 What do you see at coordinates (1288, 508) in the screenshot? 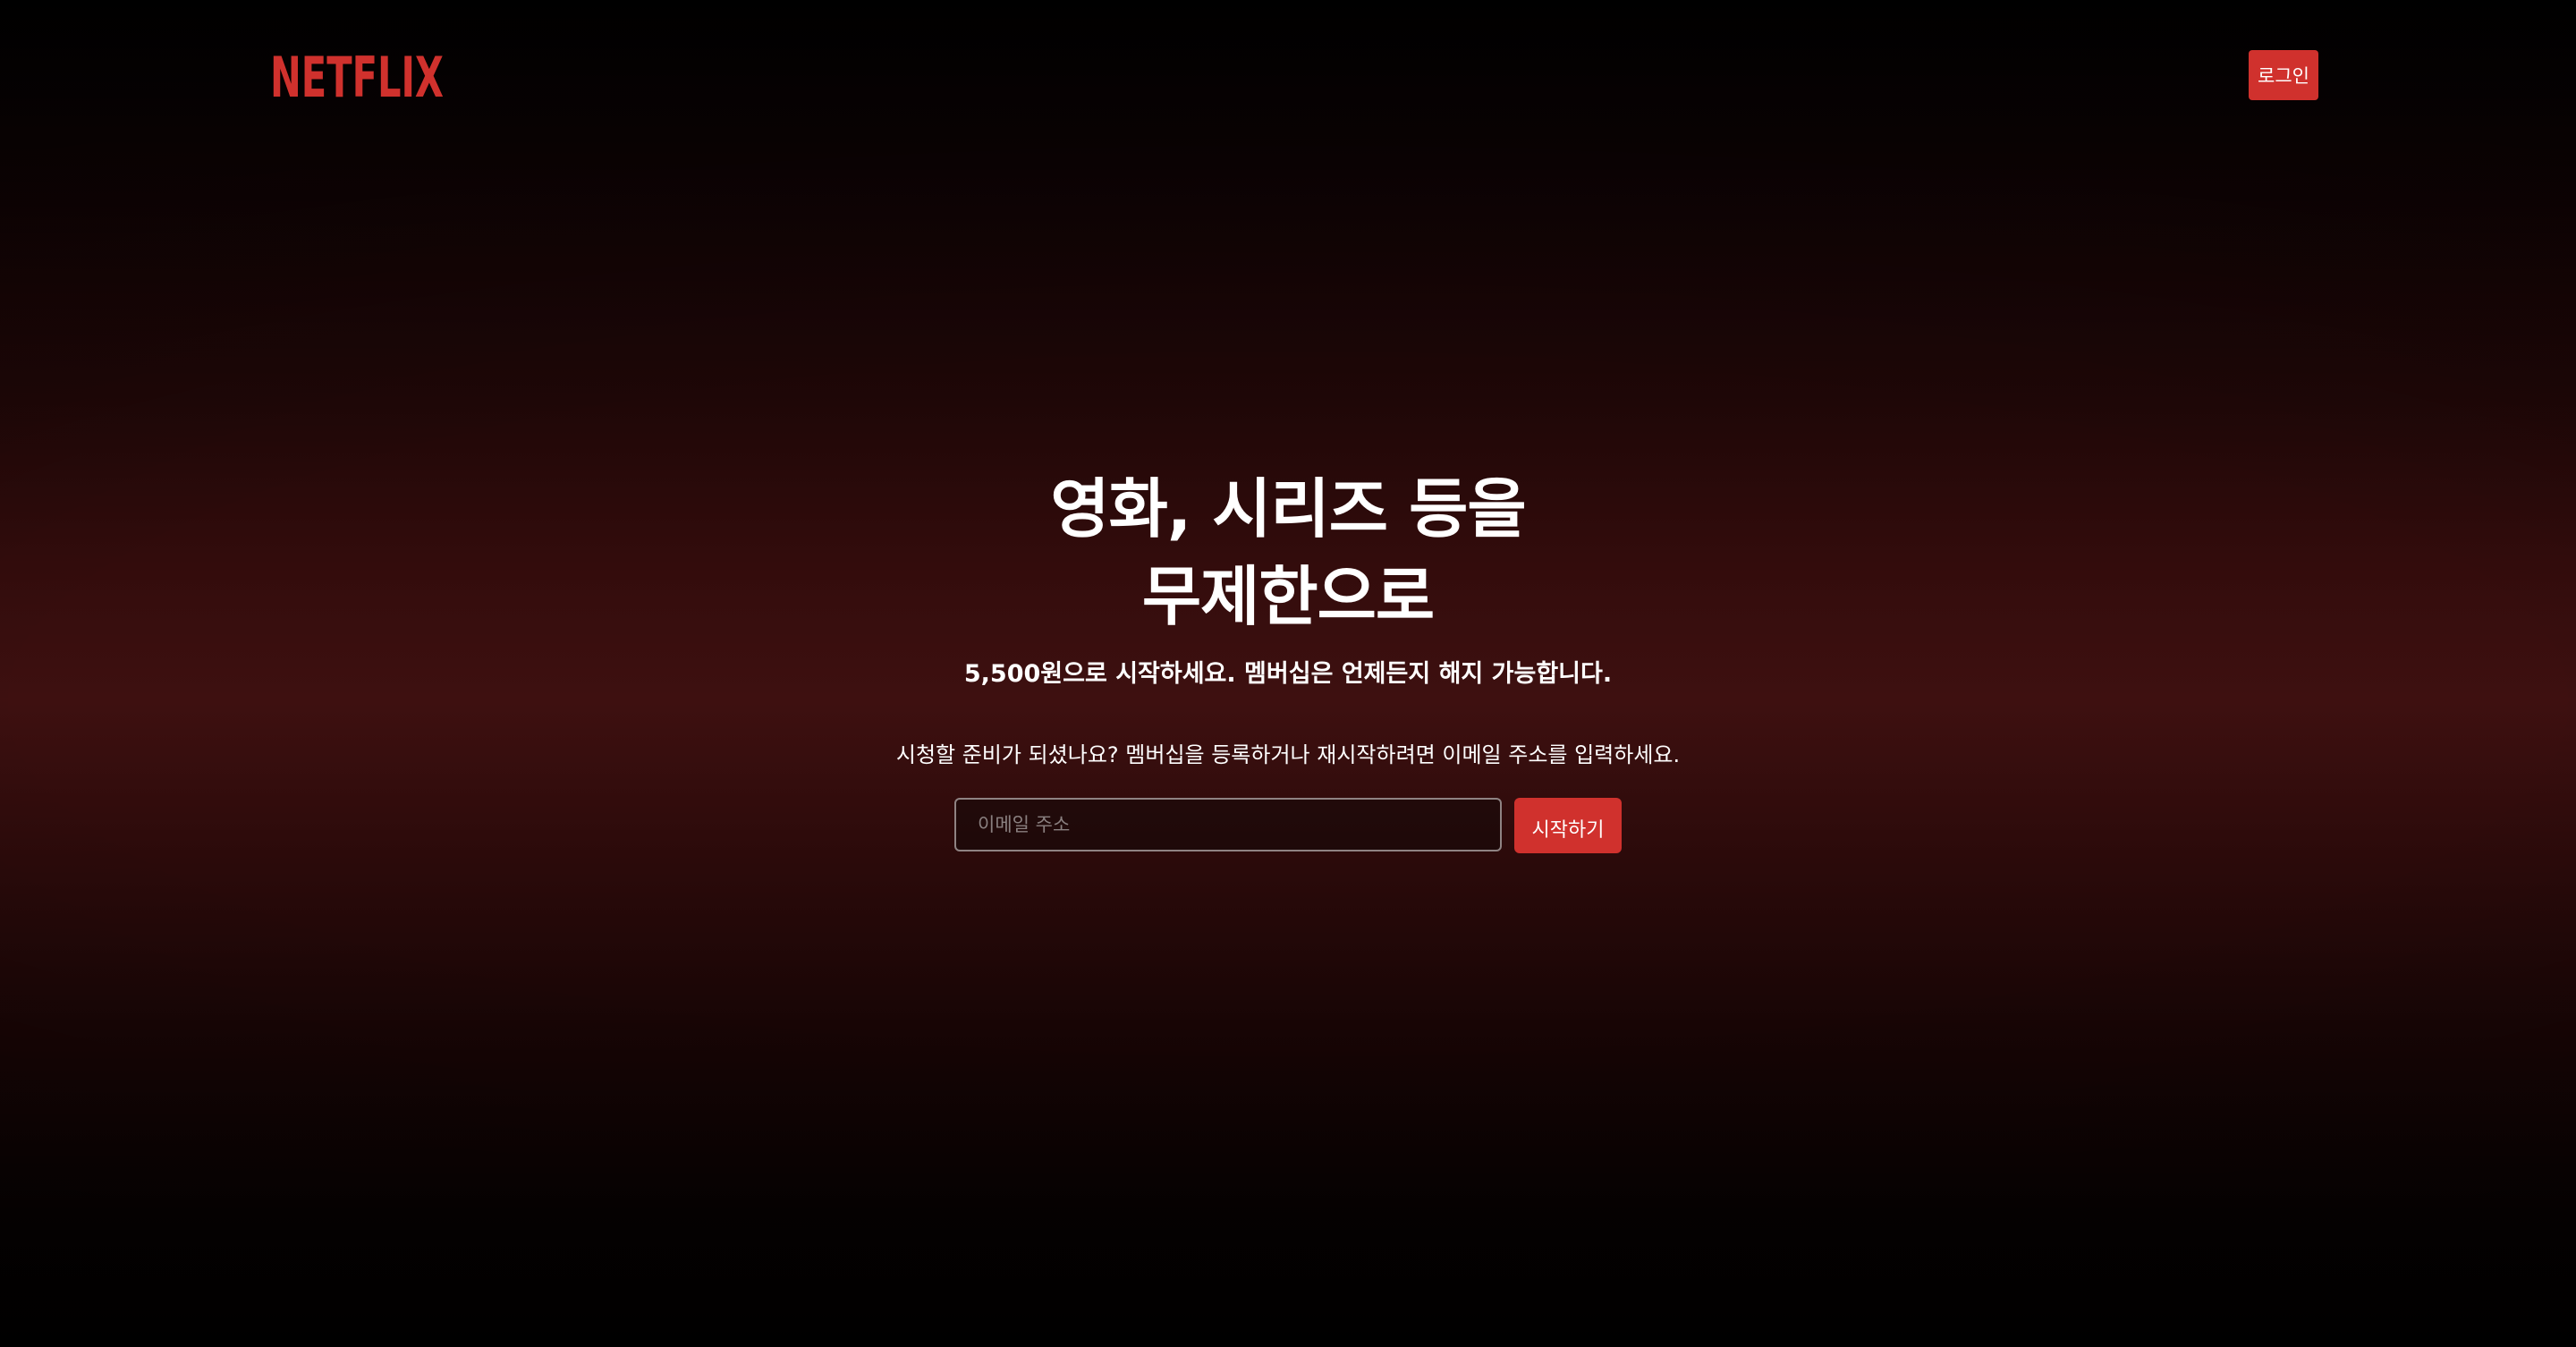
I see `hero-title-line-1: 영화, 시리즈 등을` at bounding box center [1288, 508].